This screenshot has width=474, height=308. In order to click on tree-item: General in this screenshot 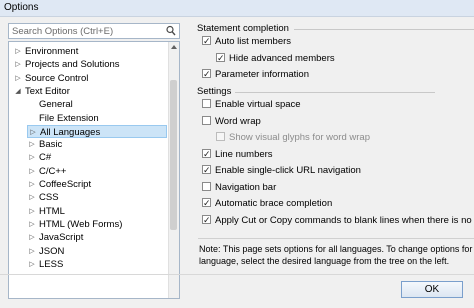, I will do `click(97, 104)`.